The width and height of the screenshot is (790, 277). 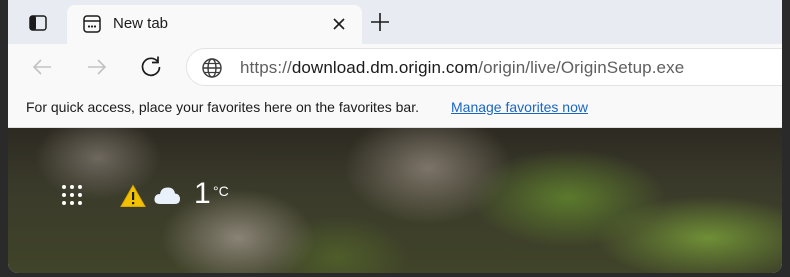 I want to click on tab-actions-button, so click(x=38, y=23).